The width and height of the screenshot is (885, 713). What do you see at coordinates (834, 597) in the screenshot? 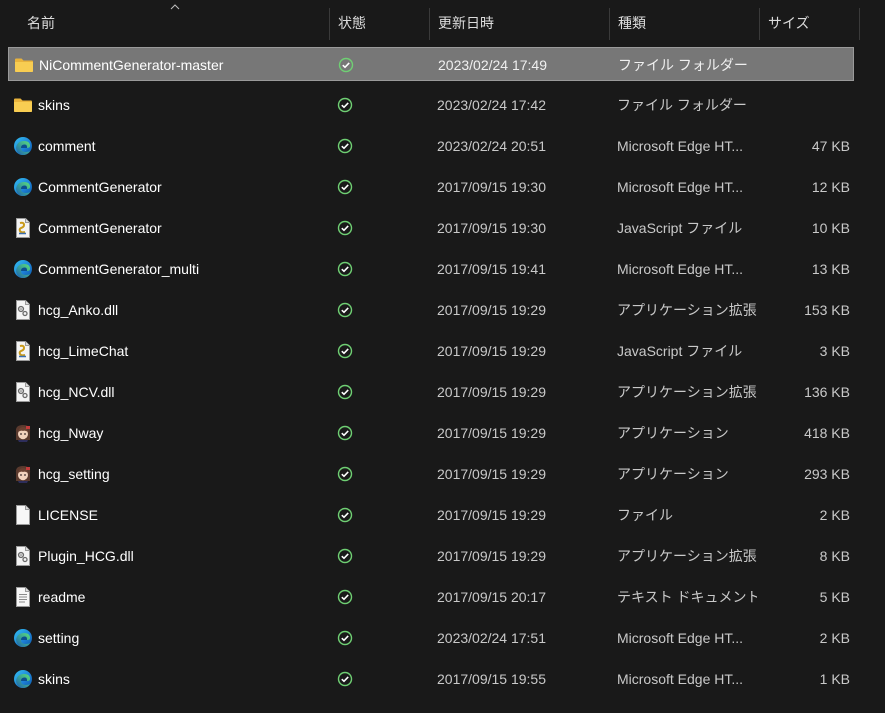
I see `file-size: 5 KB` at bounding box center [834, 597].